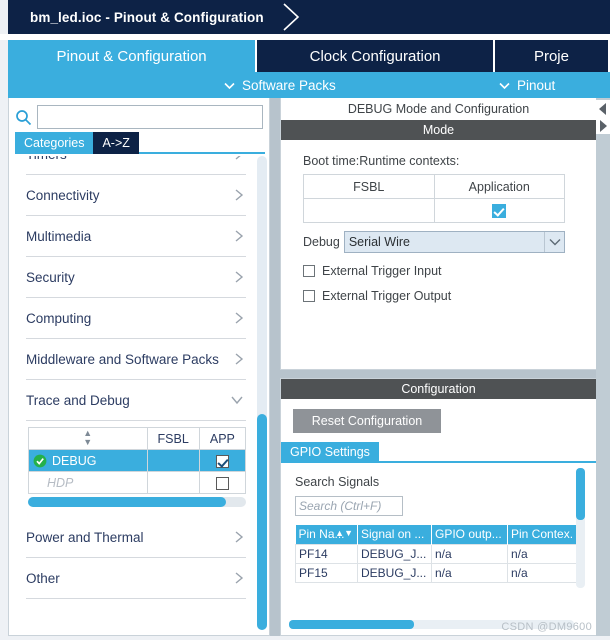  What do you see at coordinates (88, 460) in the screenshot?
I see `cell-peripheral-name: DEBUG` at bounding box center [88, 460].